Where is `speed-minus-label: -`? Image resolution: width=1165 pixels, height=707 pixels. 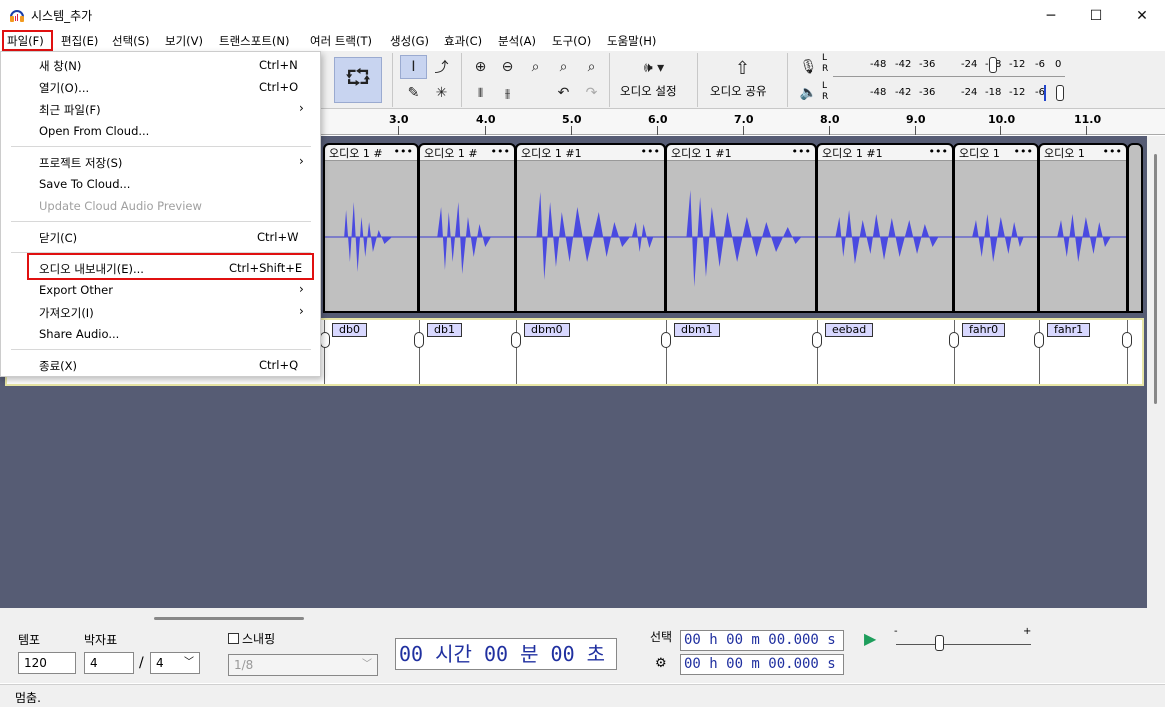
speed-minus-label: - is located at coordinates (896, 631).